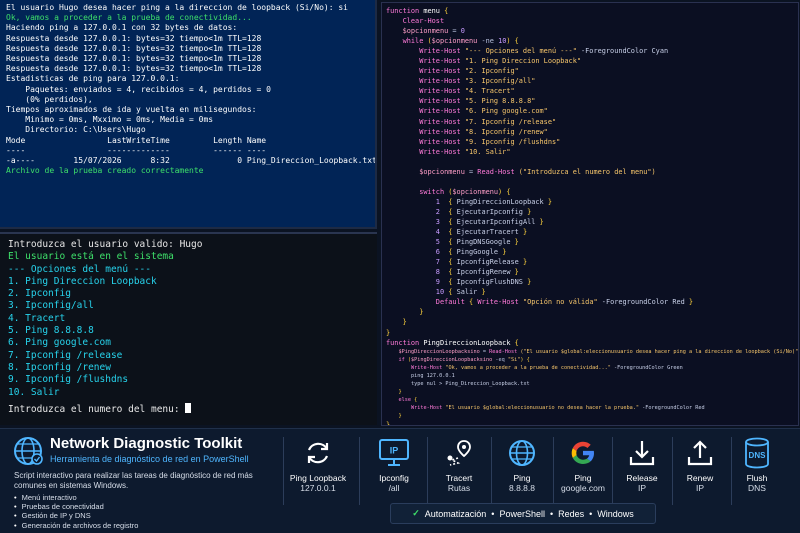  I want to click on code-token: menu, so click(434, 11).